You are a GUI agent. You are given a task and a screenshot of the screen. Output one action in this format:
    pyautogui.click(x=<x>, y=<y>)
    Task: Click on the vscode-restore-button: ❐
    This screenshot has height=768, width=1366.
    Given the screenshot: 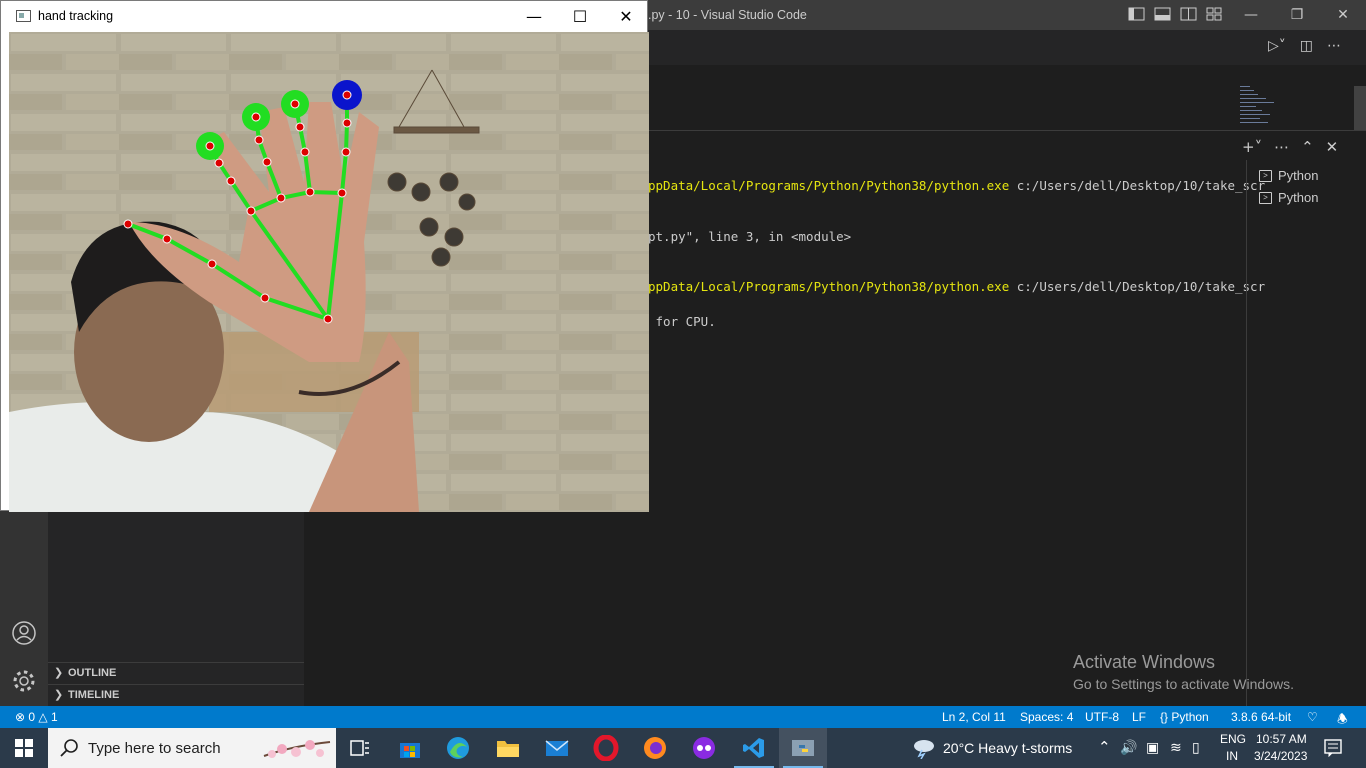 What is the action you would take?
    pyautogui.click(x=1297, y=15)
    